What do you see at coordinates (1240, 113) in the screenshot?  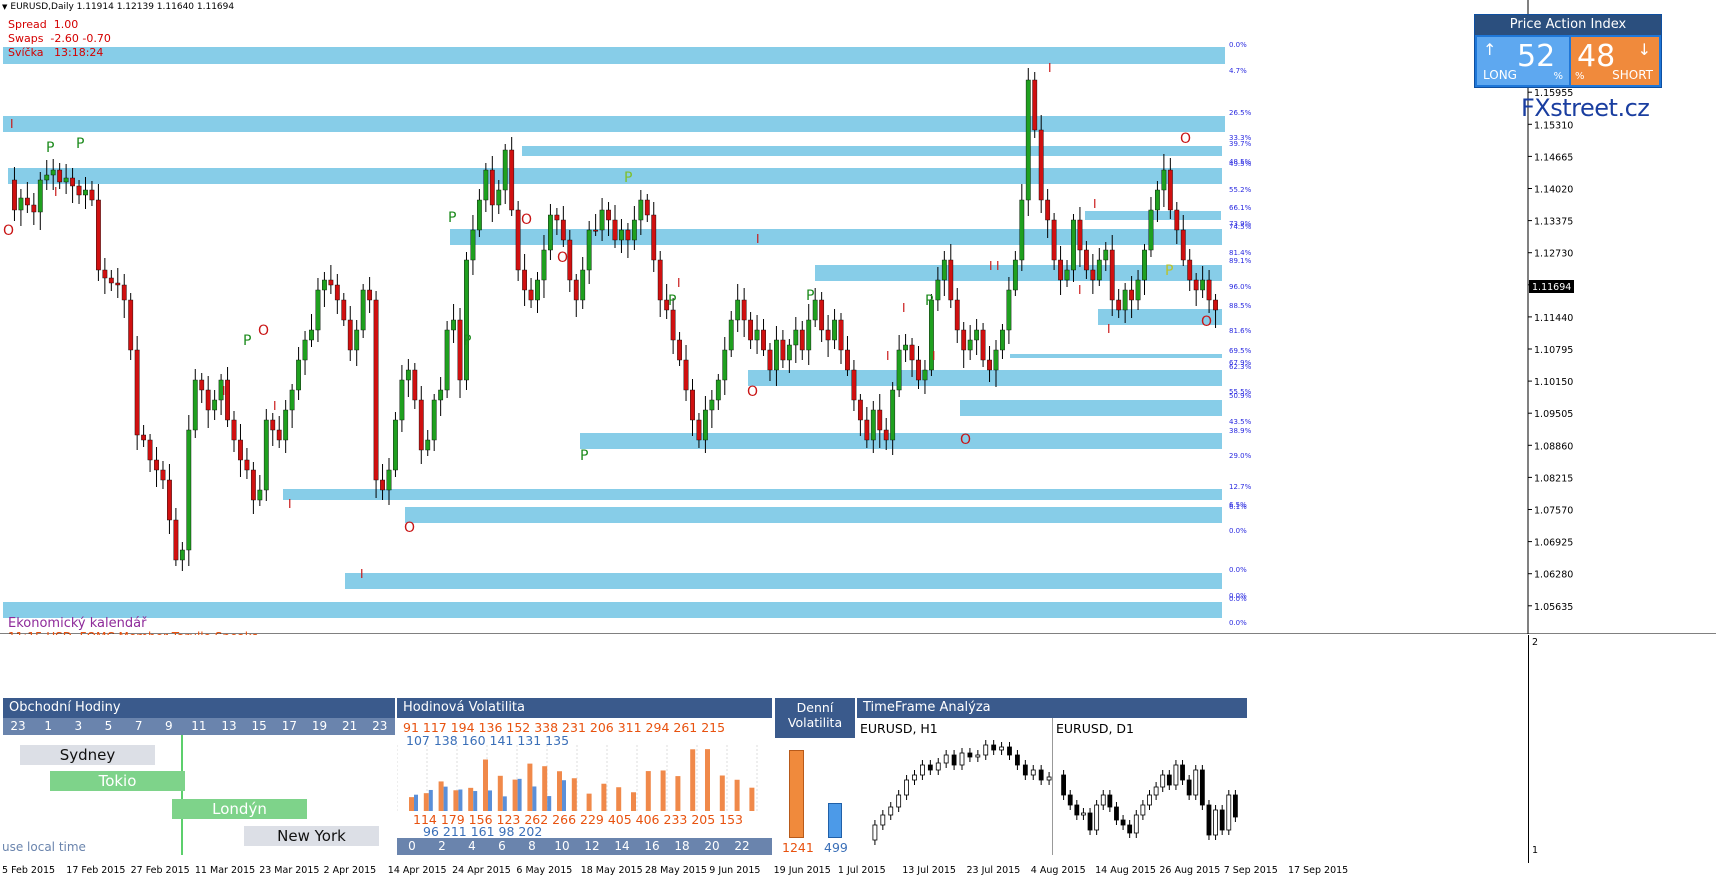 I see `fib-level-label: 26.5%` at bounding box center [1240, 113].